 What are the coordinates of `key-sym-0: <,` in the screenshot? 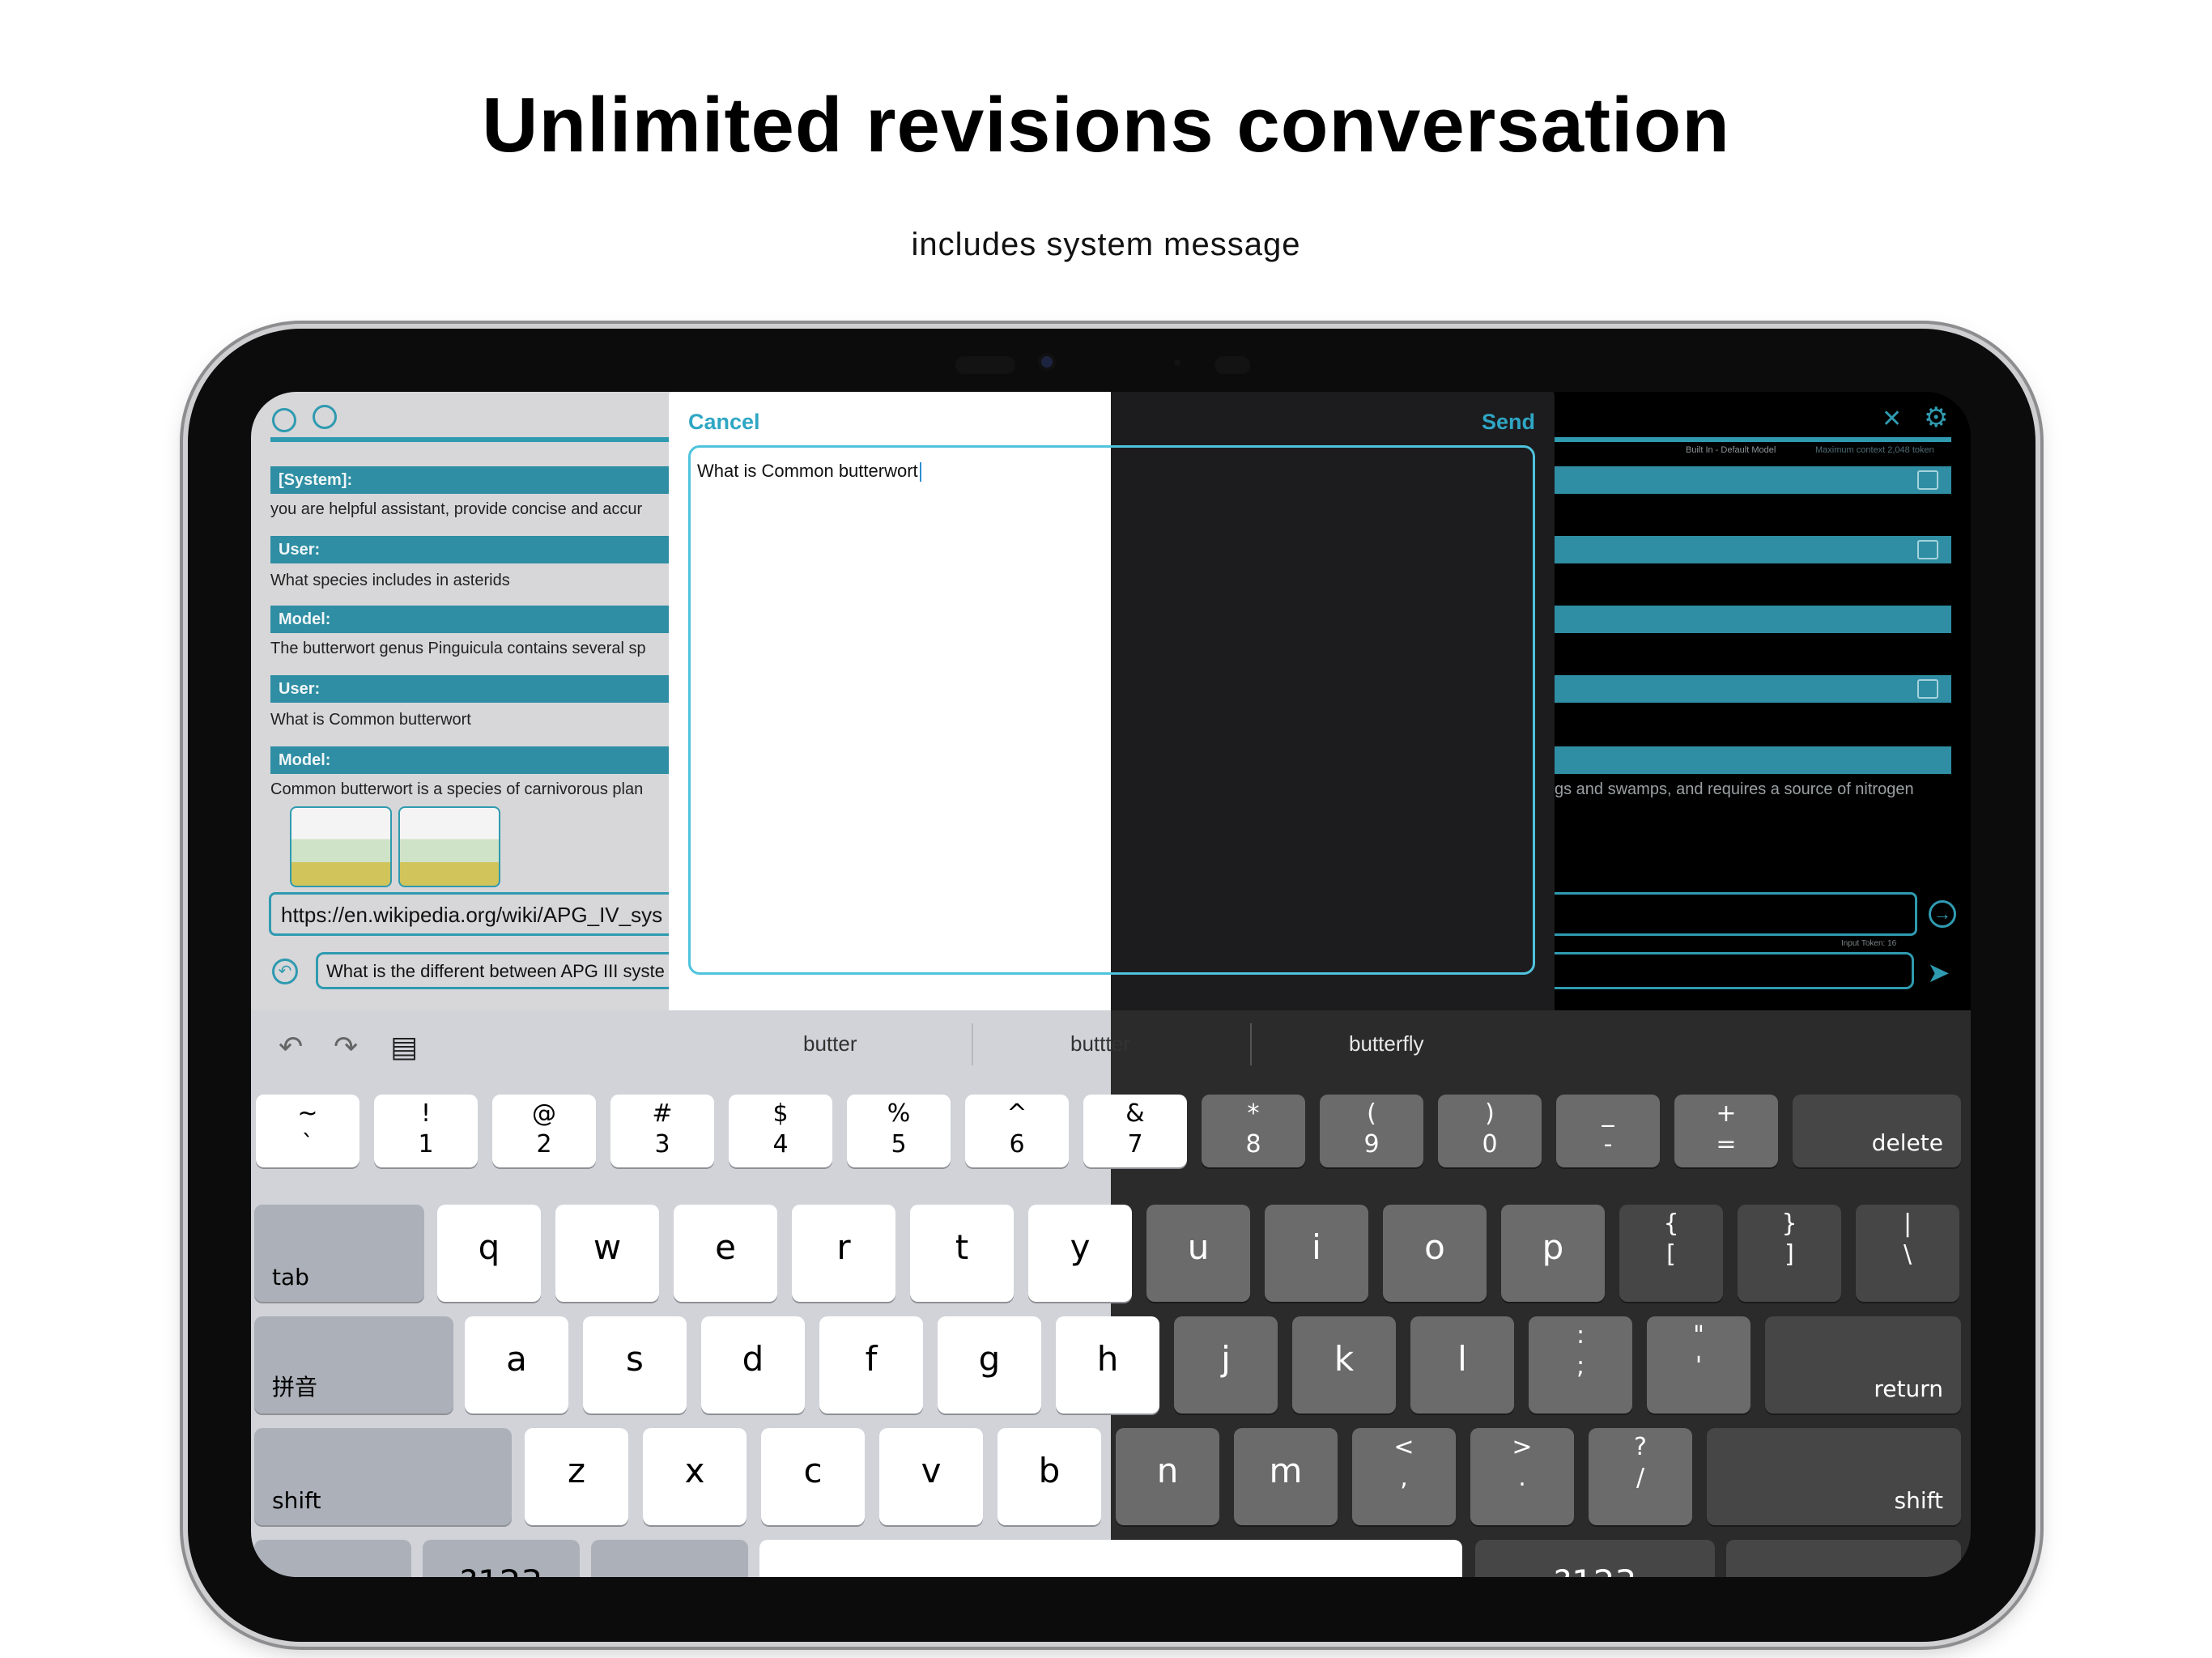 It's located at (1404, 1476).